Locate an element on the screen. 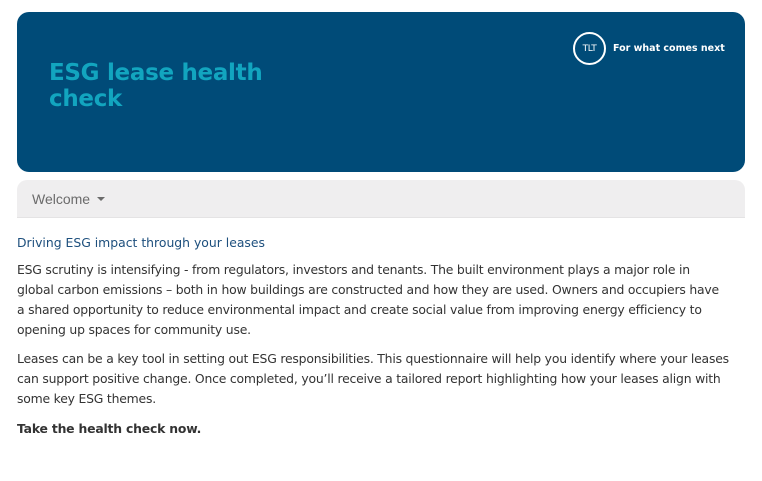 The width and height of the screenshot is (762, 481). welcome-dropdown: Welcome is located at coordinates (69, 198).